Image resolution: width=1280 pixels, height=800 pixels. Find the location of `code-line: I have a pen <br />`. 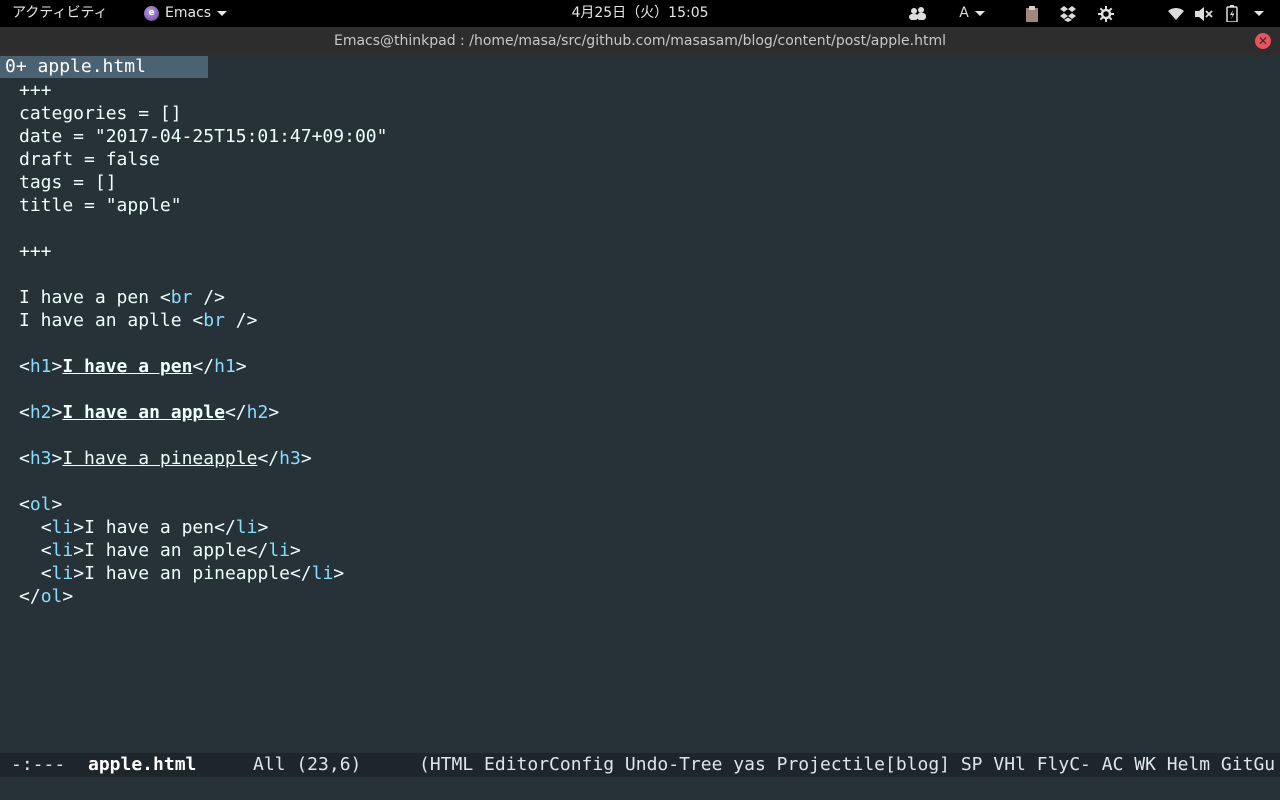

code-line: I have a pen <br /> is located at coordinates (122, 297).